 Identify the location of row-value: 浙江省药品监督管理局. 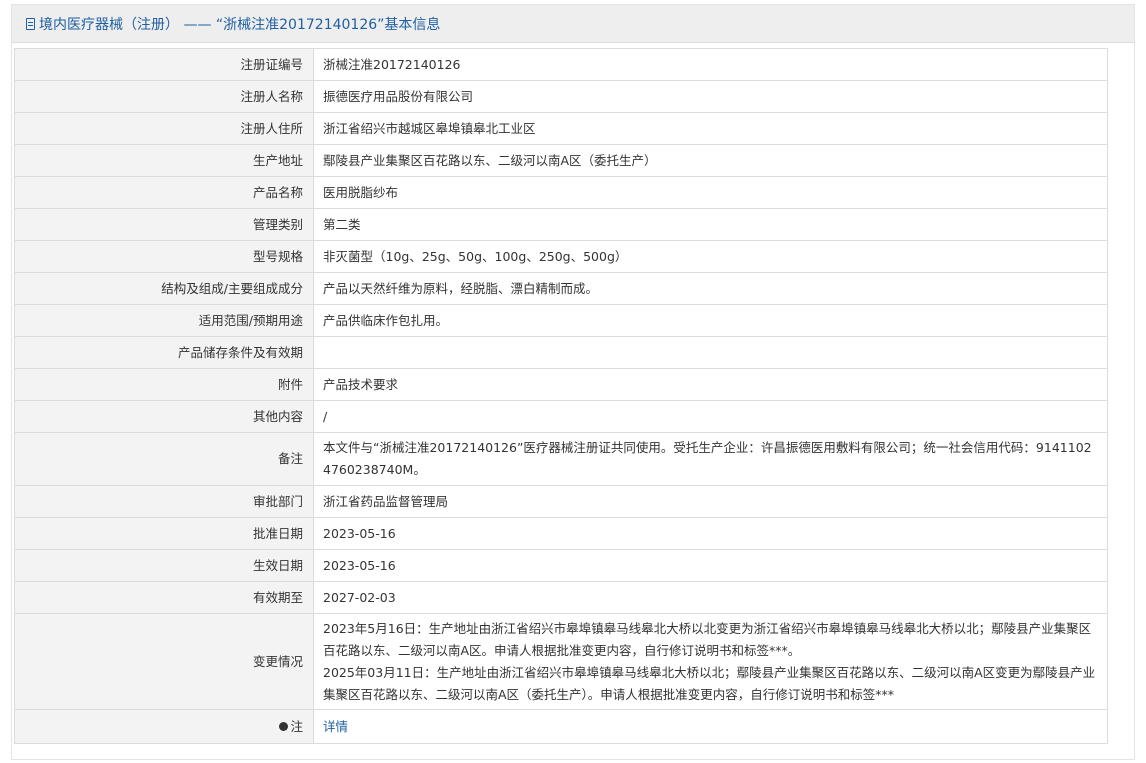
(710, 501).